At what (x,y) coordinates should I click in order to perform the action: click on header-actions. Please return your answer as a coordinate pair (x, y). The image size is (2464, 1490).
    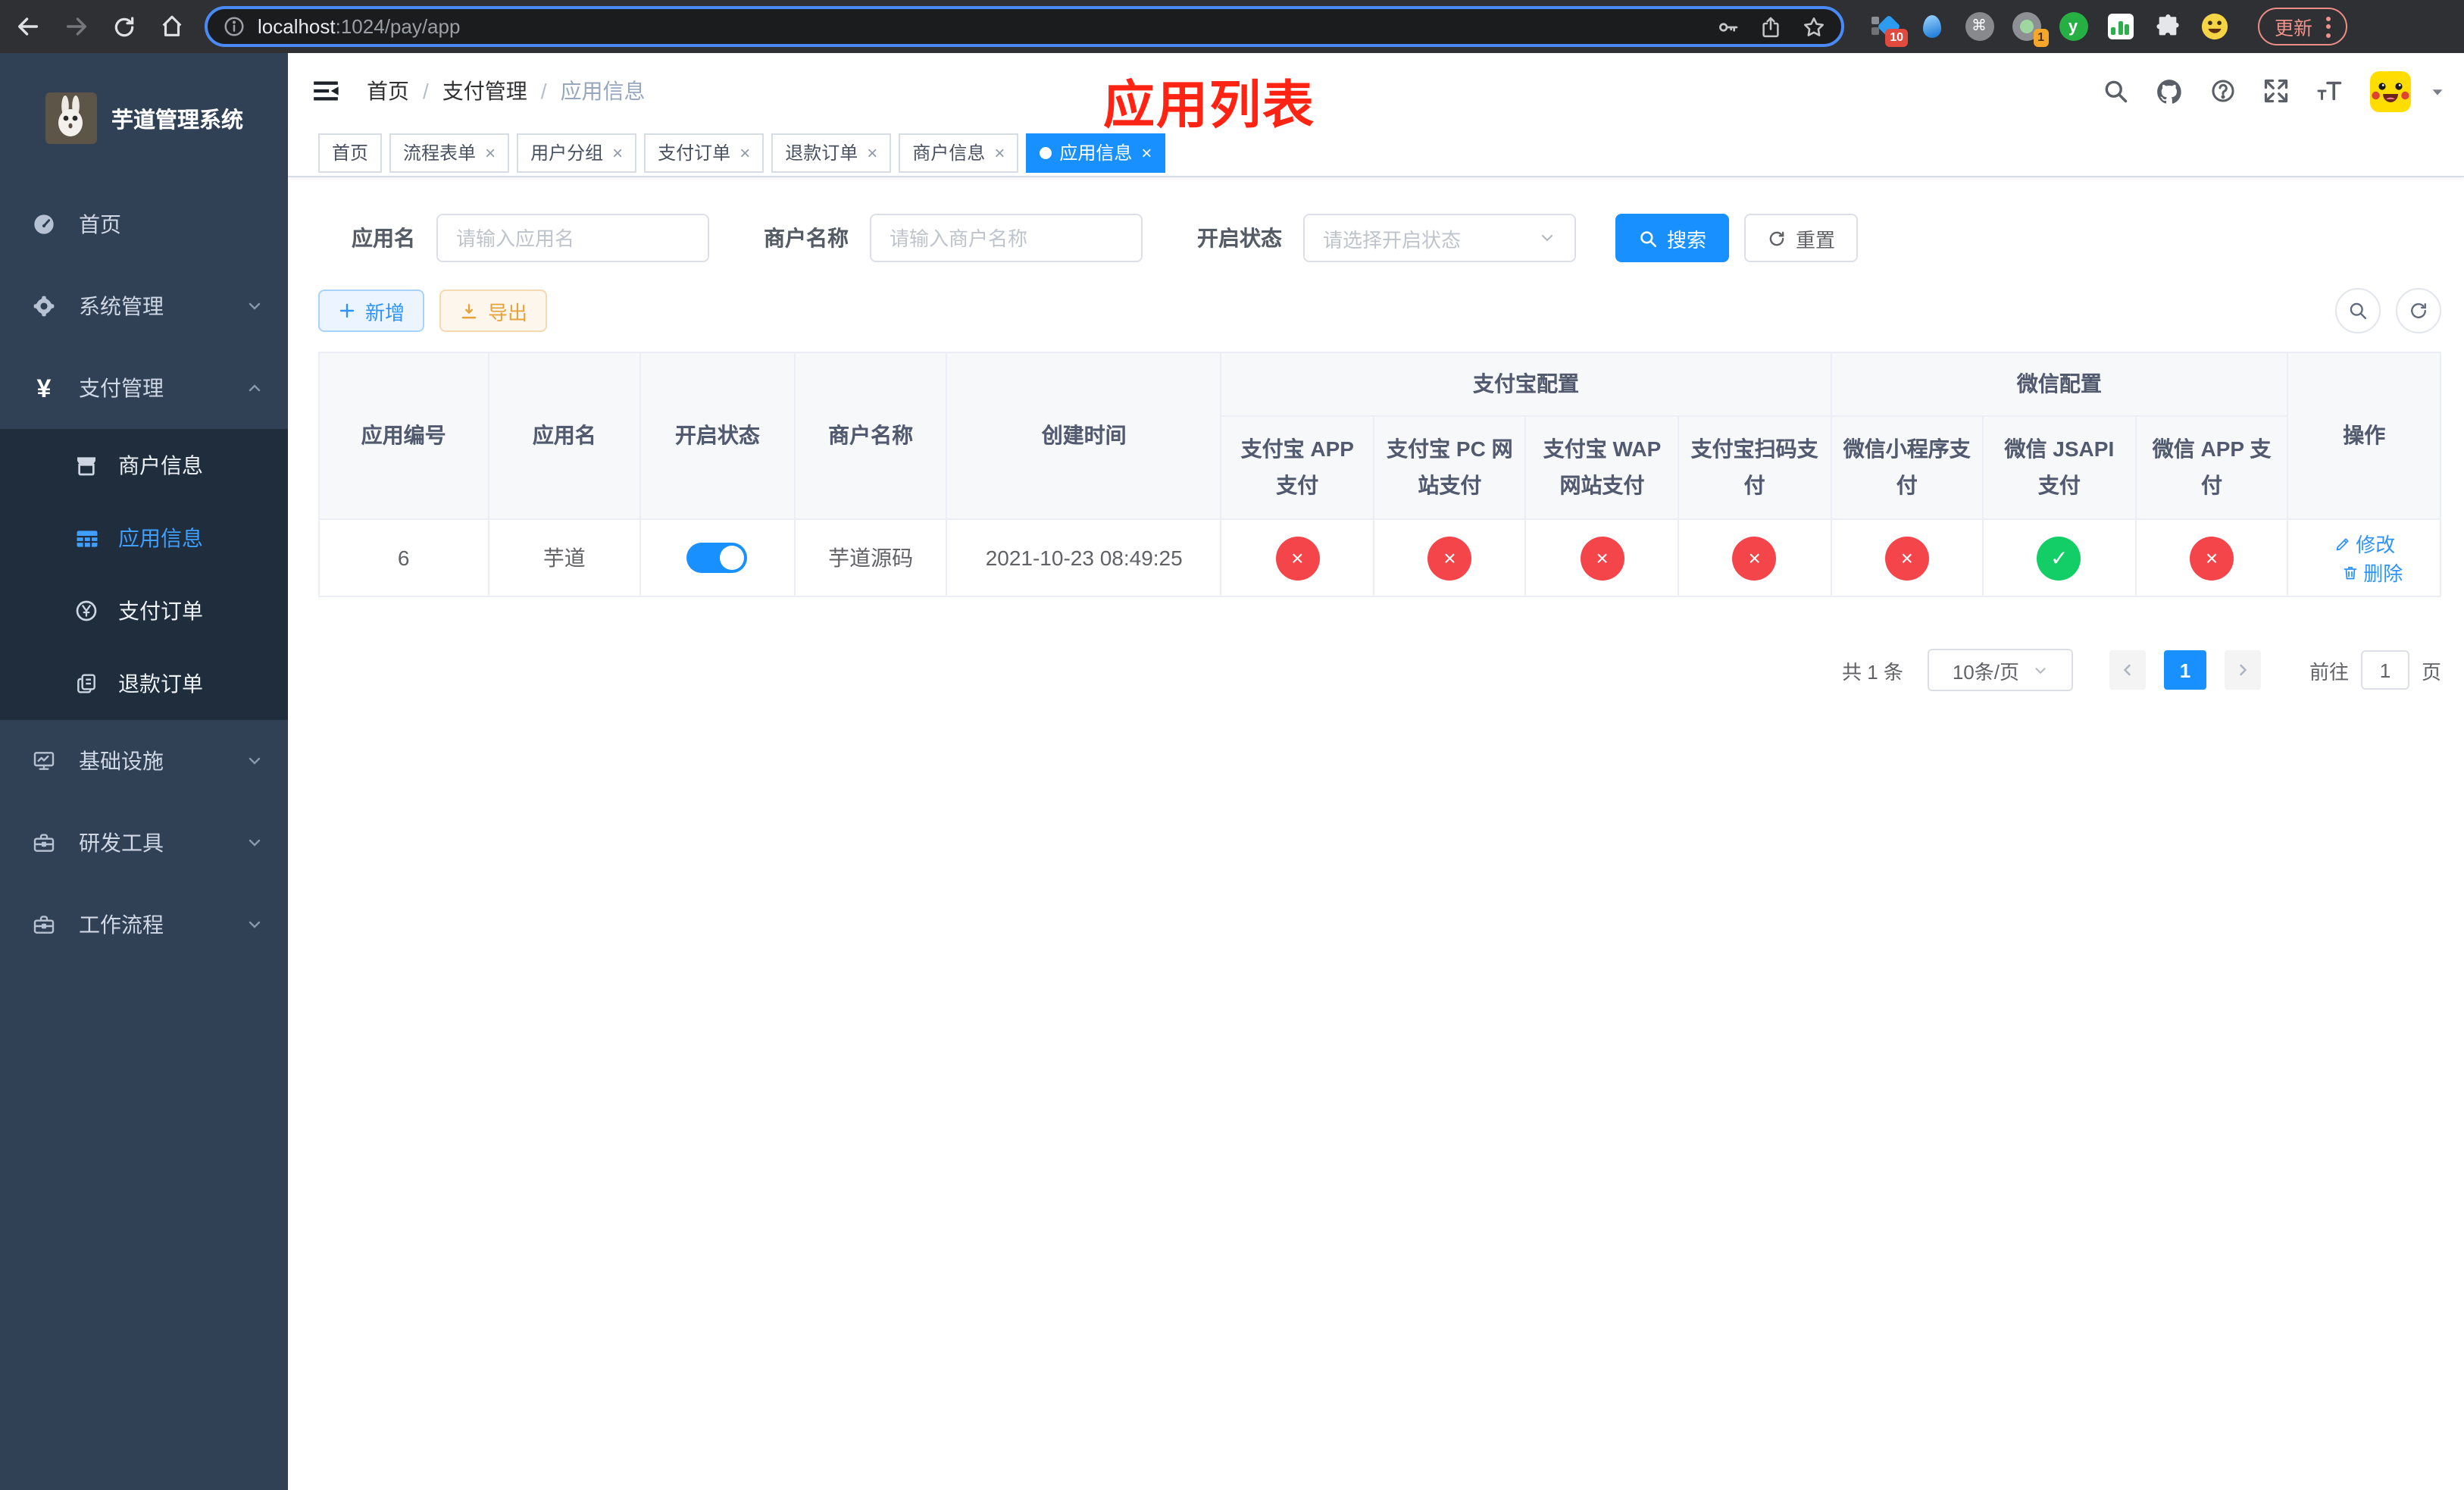
    Looking at the image, I should click on (2274, 90).